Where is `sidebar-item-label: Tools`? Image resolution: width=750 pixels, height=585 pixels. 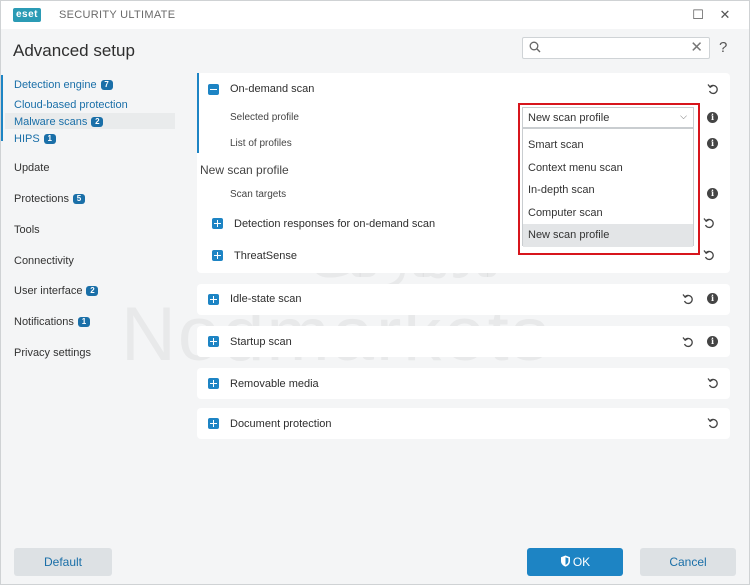
sidebar-item-label: Tools is located at coordinates (27, 230).